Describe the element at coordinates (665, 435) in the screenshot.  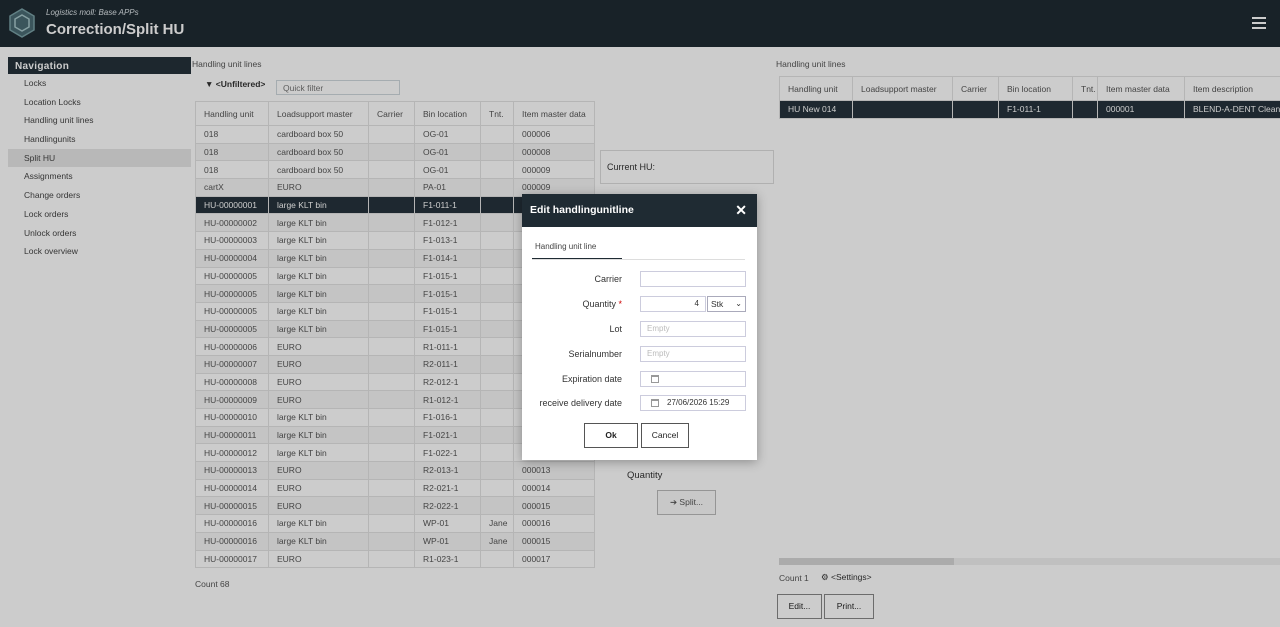
I see `cancel-button: Cancel` at that location.